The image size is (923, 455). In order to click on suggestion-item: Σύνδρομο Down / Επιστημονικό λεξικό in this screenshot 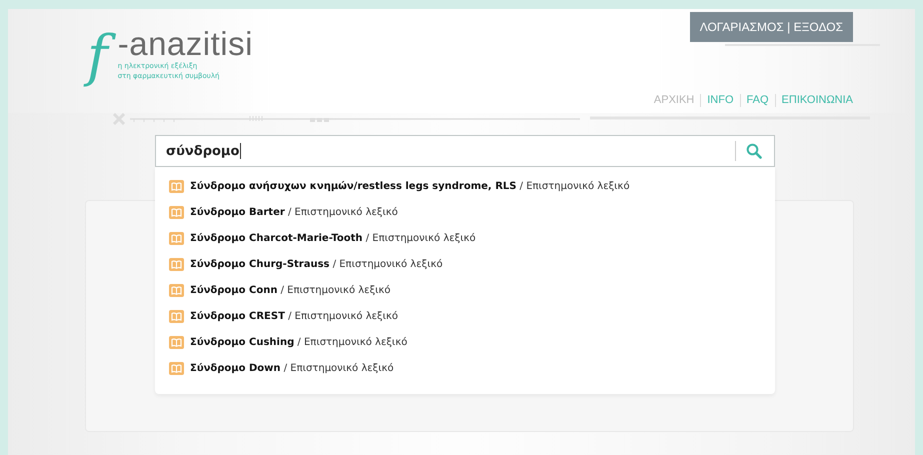, I will do `click(465, 368)`.